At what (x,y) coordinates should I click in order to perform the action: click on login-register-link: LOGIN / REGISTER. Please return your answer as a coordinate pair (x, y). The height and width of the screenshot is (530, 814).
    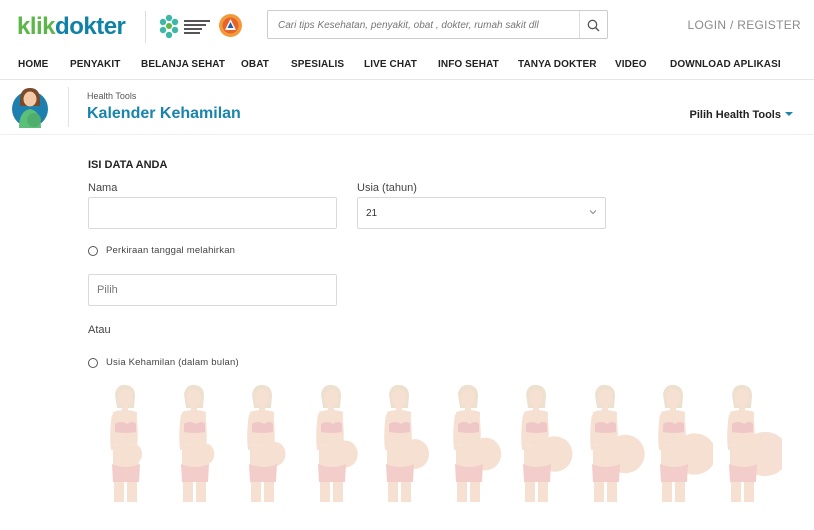
    Looking at the image, I should click on (745, 25).